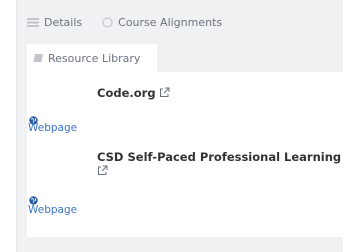  Describe the element at coordinates (126, 93) in the screenshot. I see `resource-title: Code.org` at that location.